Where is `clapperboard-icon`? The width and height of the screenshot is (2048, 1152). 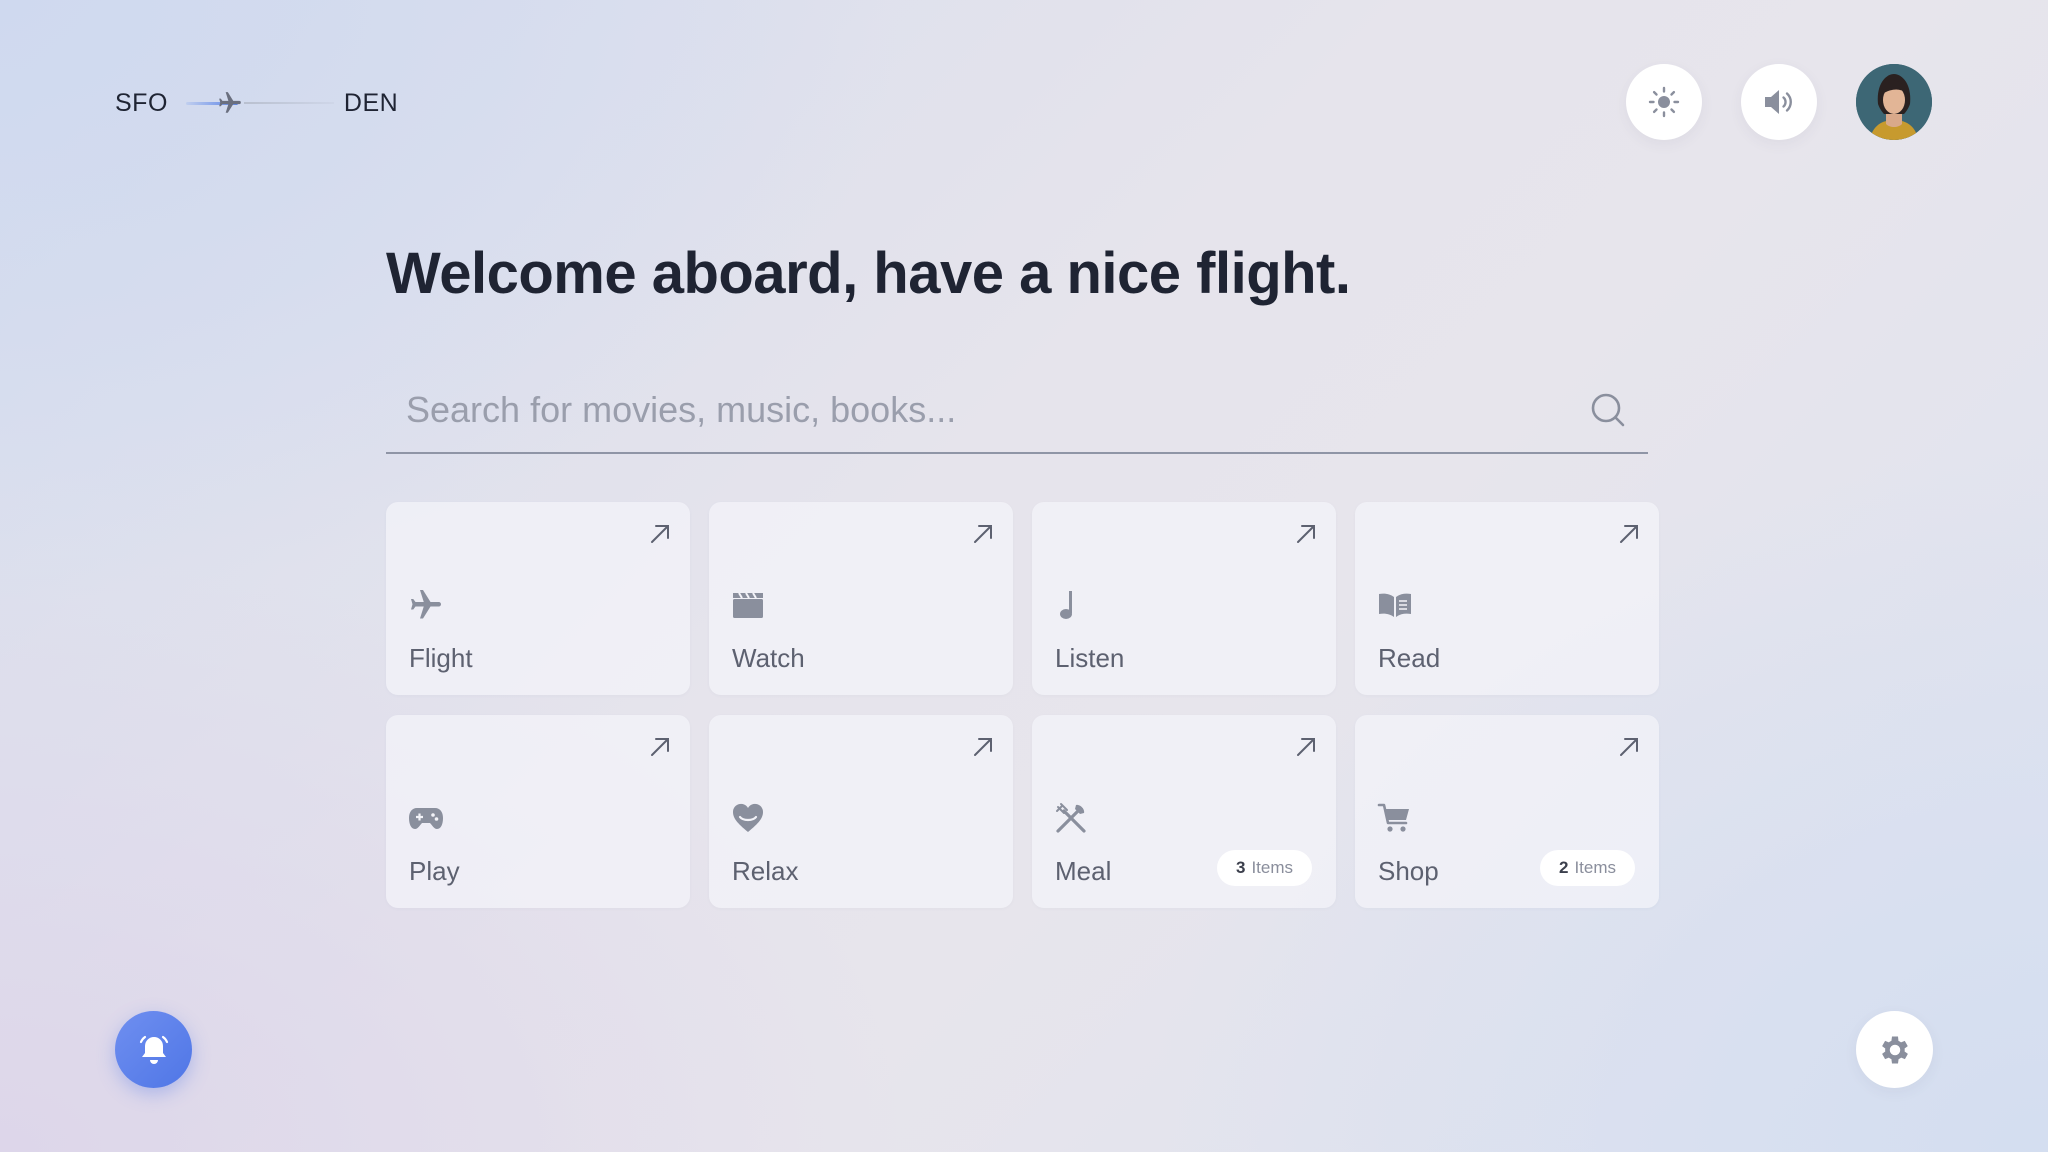 clapperboard-icon is located at coordinates (750, 605).